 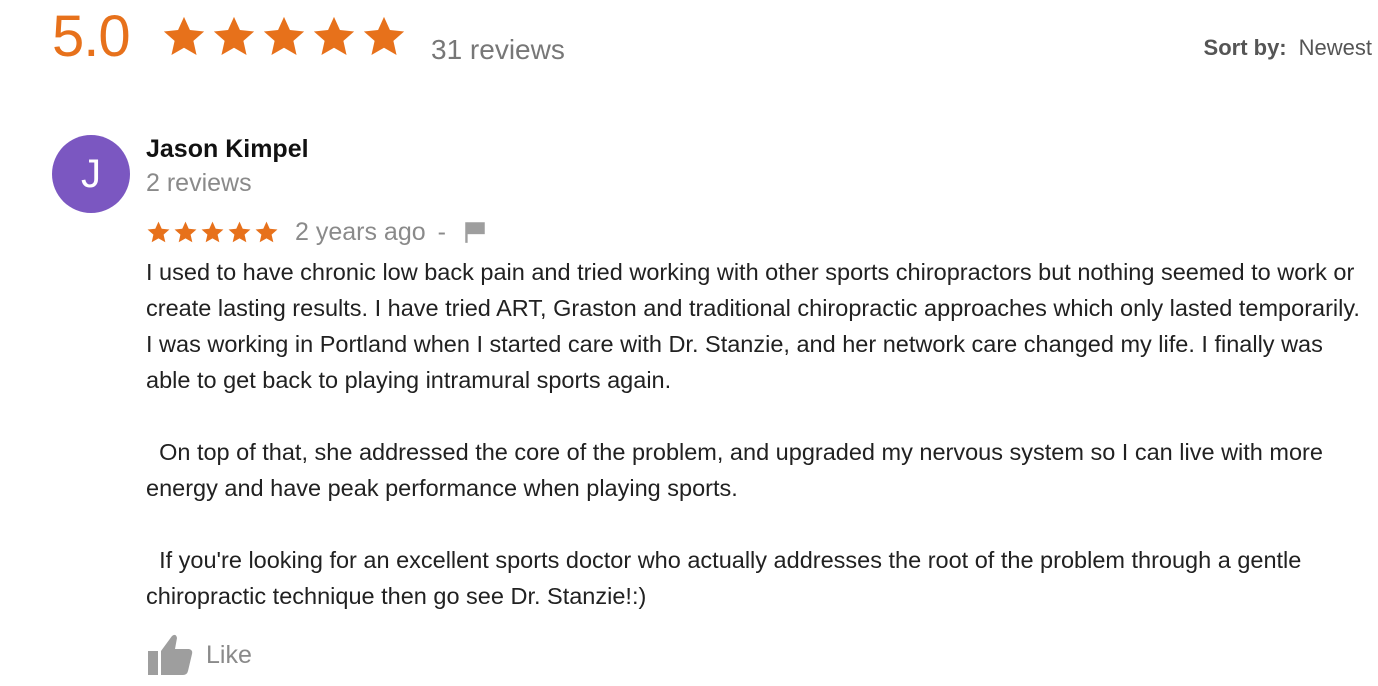 I want to click on like-button: Like, so click(x=199, y=655).